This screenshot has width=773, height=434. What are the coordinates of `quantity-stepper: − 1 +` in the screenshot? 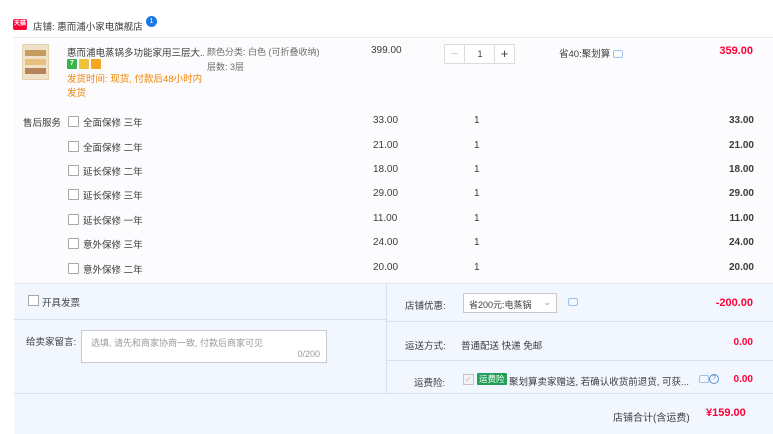 It's located at (479, 54).